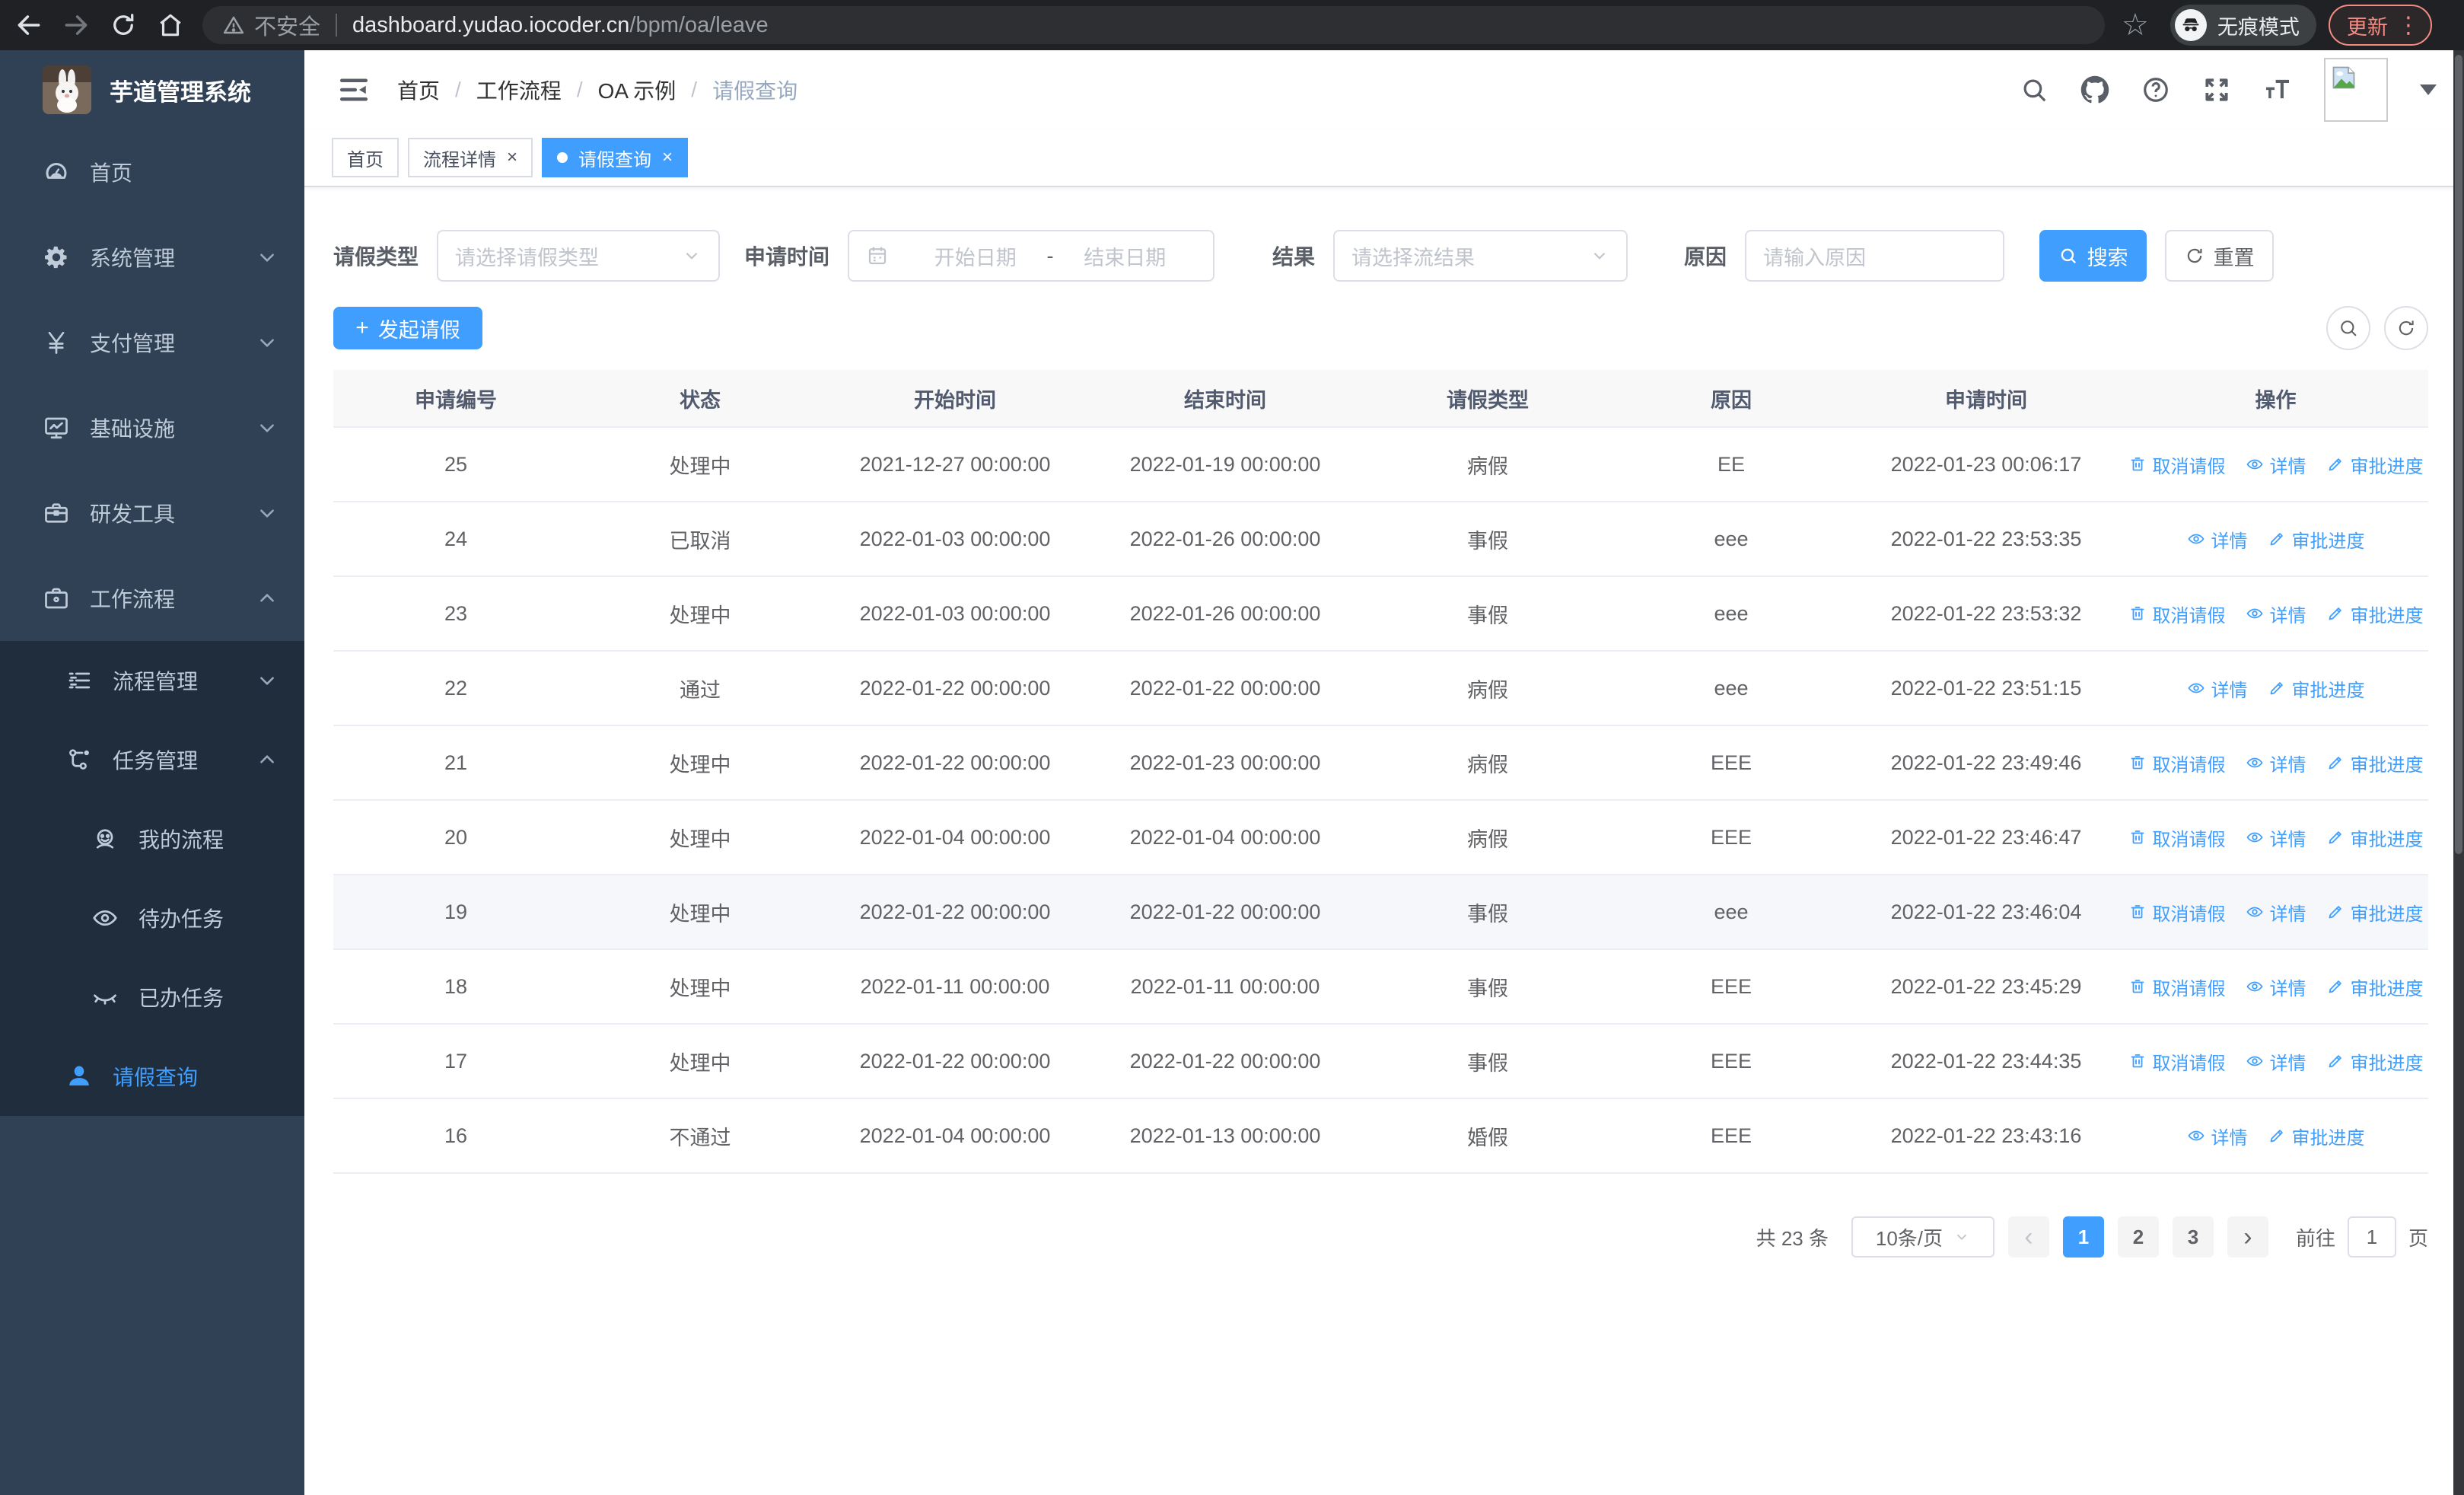 This screenshot has width=2464, height=1495. I want to click on page-button-3: 3, so click(2193, 1237).